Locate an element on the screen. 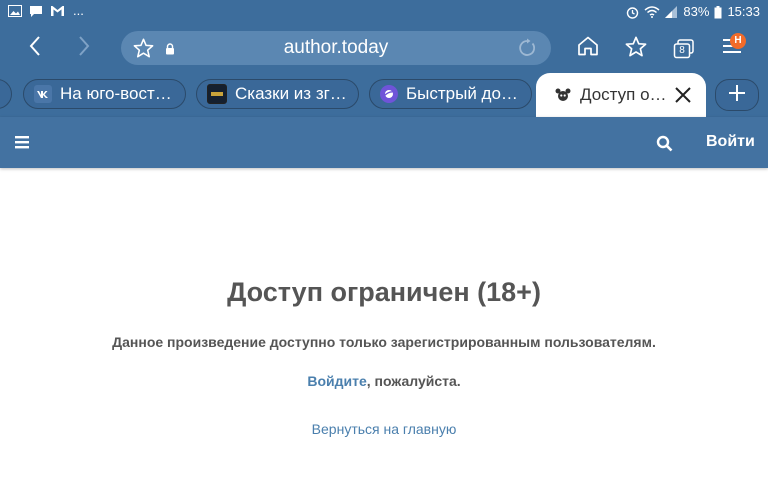  login-prompt-suffix: , пожалуйста. is located at coordinates (413, 381).